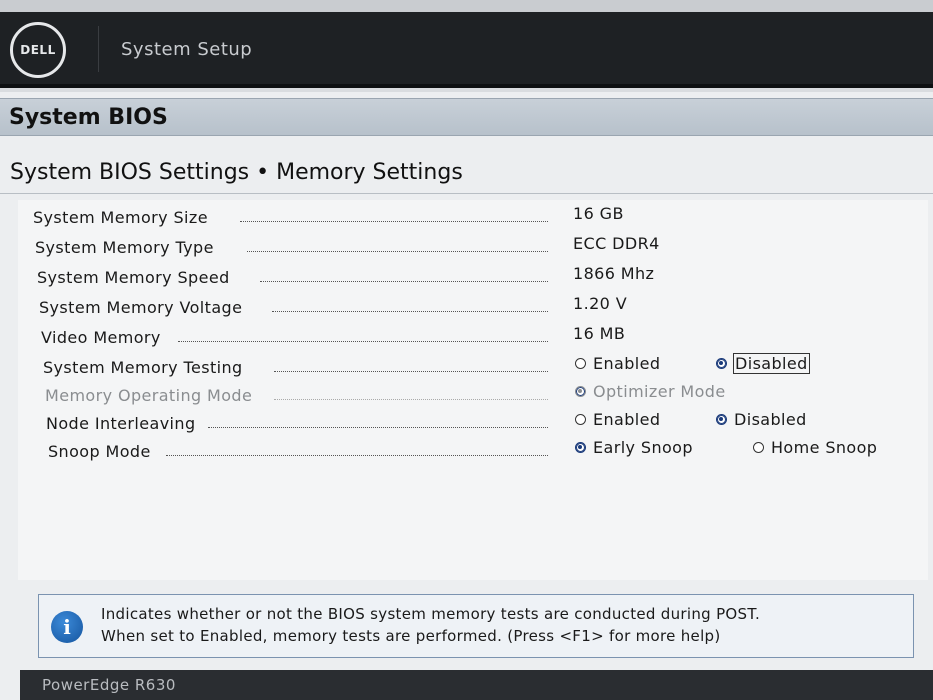 The image size is (933, 700). I want to click on server-model: PowerEdge R630, so click(109, 685).